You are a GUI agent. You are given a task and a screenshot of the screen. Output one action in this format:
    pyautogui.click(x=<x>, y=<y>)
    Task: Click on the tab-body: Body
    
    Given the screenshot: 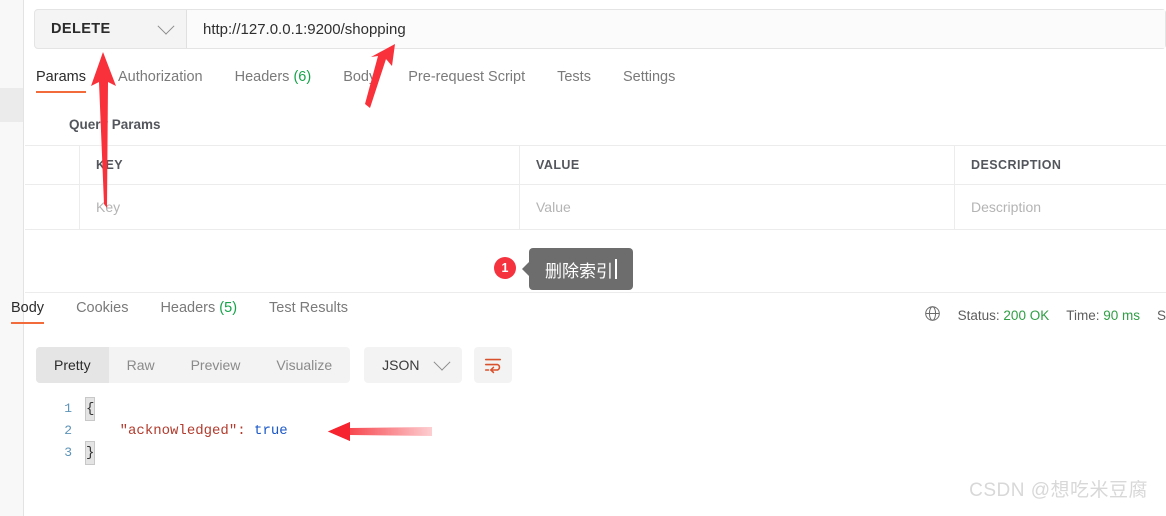 What is the action you would take?
    pyautogui.click(x=359, y=81)
    